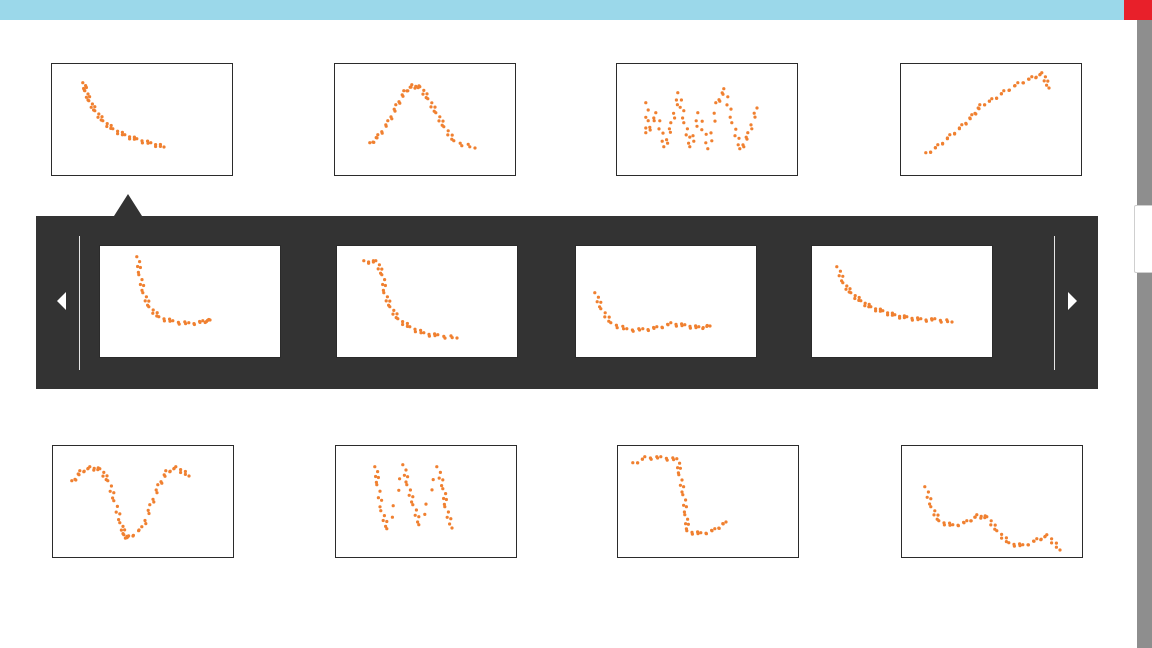 The height and width of the screenshot is (648, 1152). Describe the element at coordinates (1144, 334) in the screenshot. I see `scrollbar` at that location.